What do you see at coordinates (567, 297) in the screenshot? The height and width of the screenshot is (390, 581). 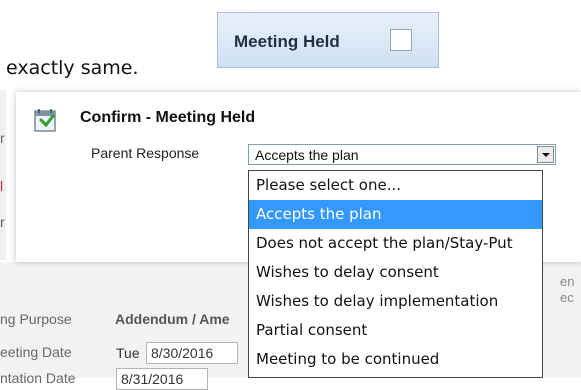 I see `background-edge-text: ec` at bounding box center [567, 297].